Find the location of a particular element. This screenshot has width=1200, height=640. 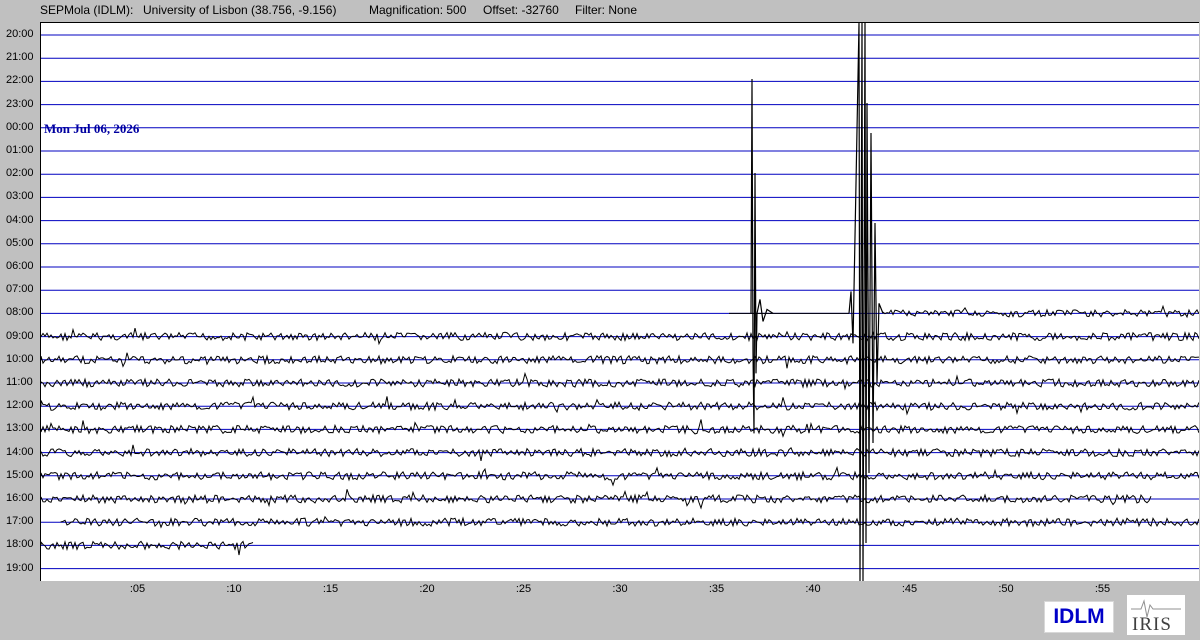

minute-label: :30 is located at coordinates (620, 589).